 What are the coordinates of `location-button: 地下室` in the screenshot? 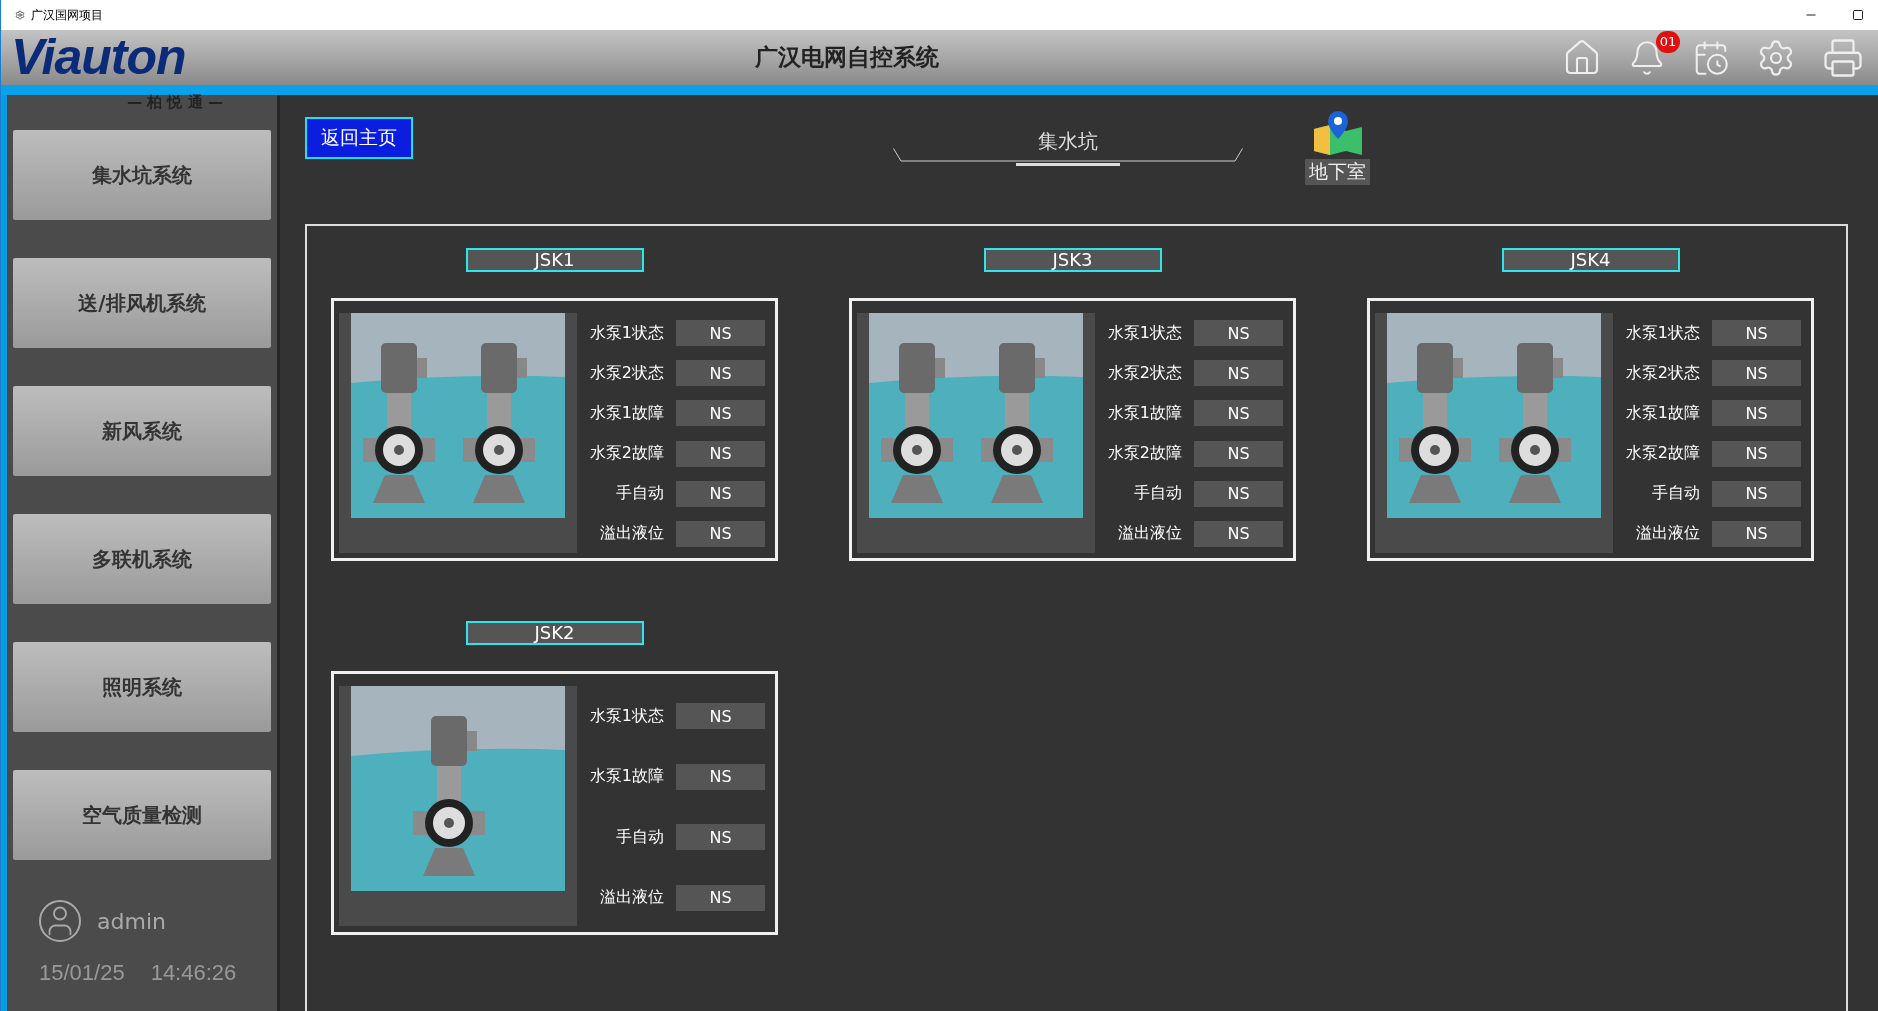 It's located at (1337, 148).